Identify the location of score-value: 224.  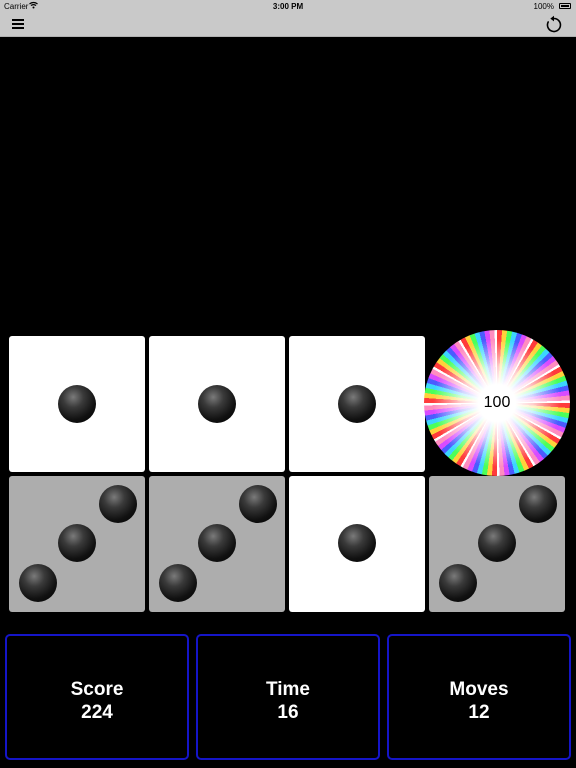
(97, 712).